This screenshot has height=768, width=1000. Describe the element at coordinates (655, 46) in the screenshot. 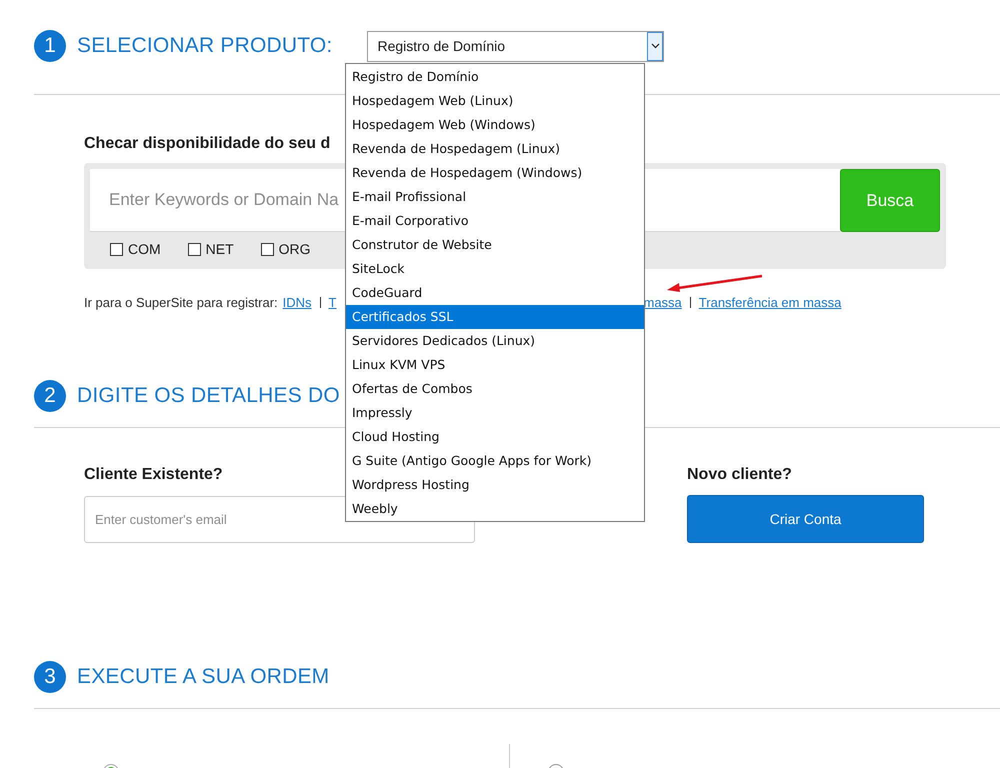

I see `caret-icon` at that location.